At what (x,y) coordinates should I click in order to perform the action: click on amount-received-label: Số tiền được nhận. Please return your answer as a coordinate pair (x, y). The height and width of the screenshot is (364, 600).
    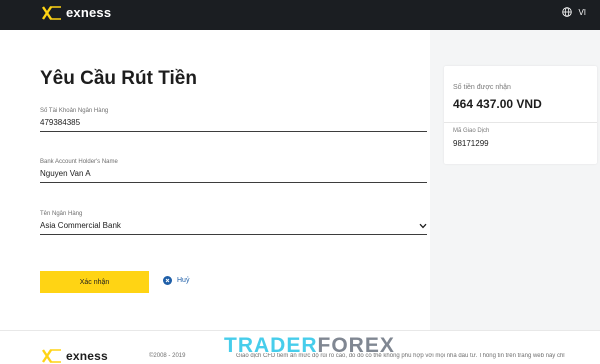
    Looking at the image, I should click on (482, 87).